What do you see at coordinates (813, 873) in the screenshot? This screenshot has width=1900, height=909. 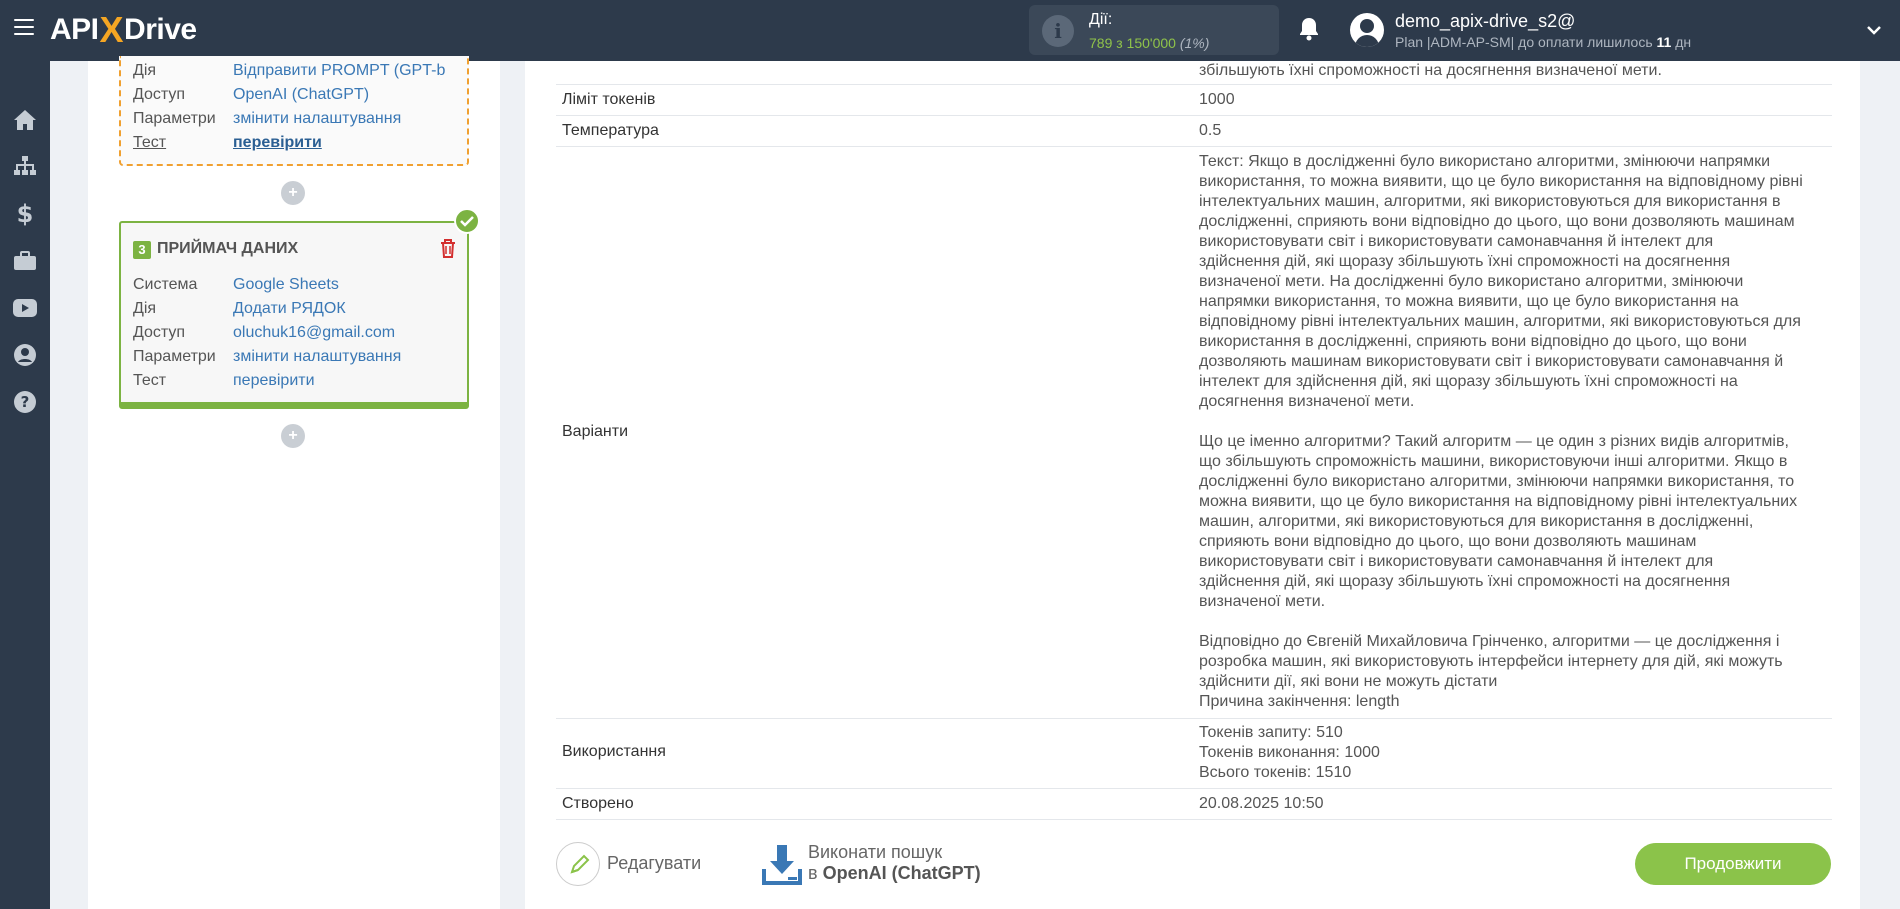 I see `search-prefix: в` at bounding box center [813, 873].